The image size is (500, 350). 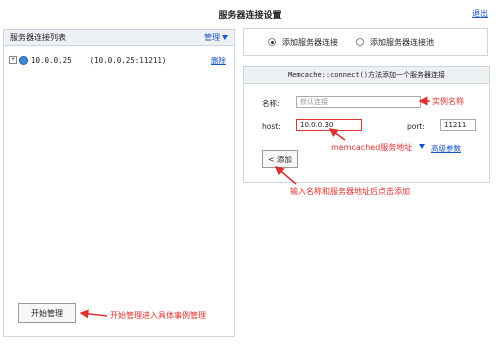 What do you see at coordinates (329, 125) in the screenshot?
I see `host-input: 10.0.0.30` at bounding box center [329, 125].